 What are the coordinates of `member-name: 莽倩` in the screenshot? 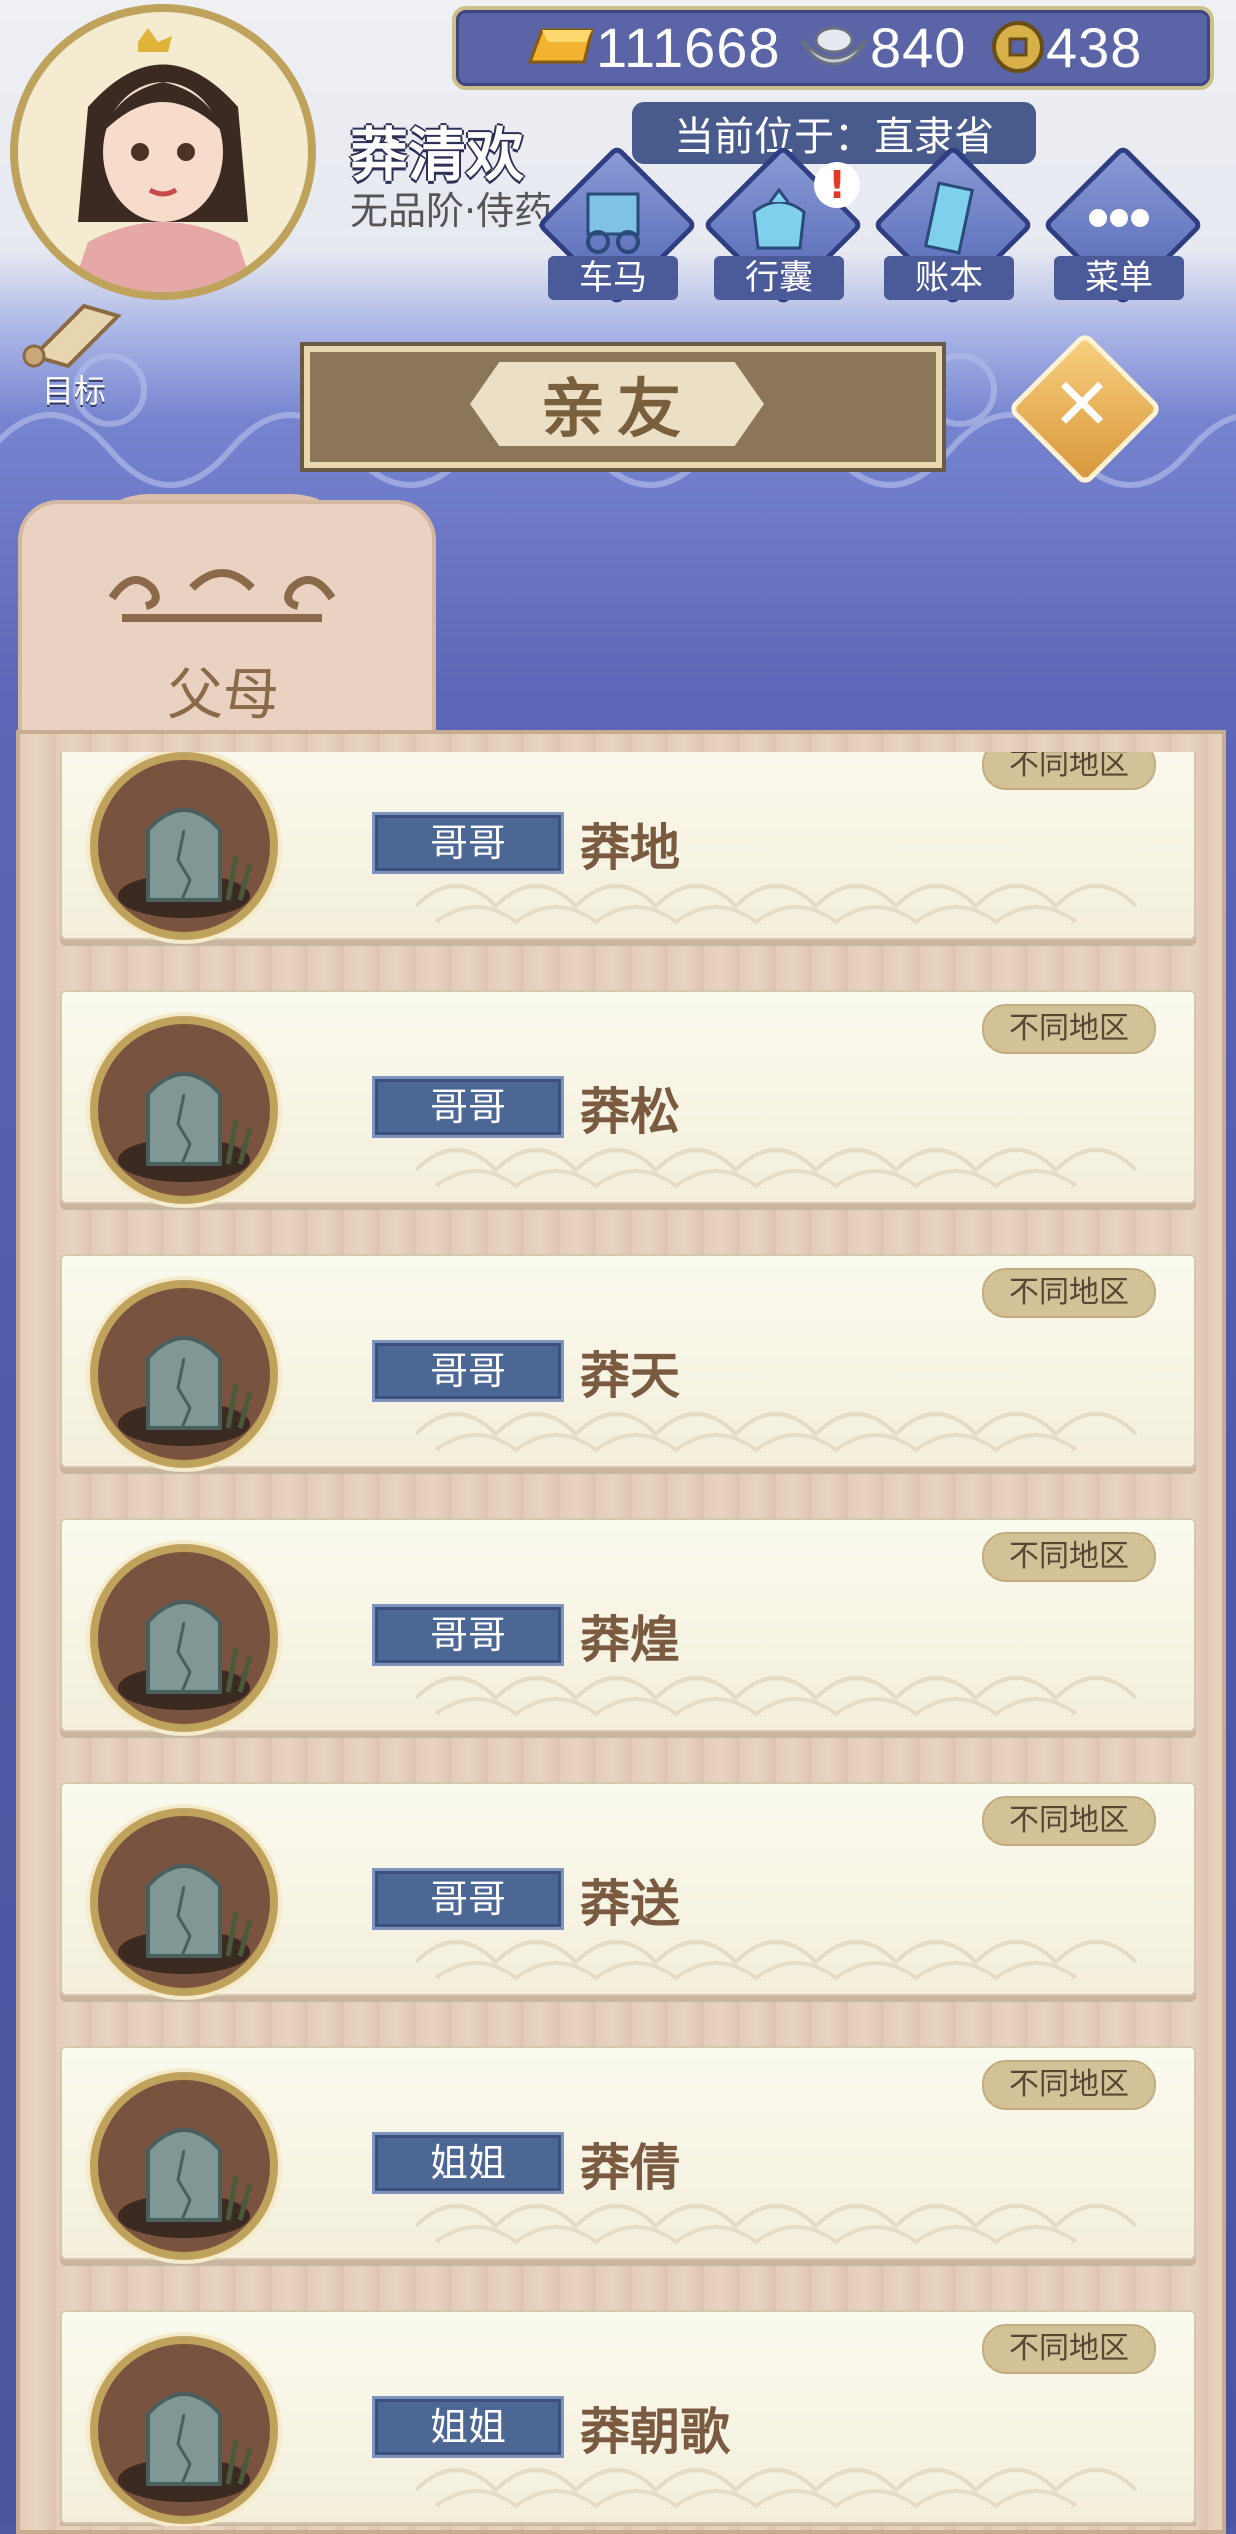 It's located at (630, 2168).